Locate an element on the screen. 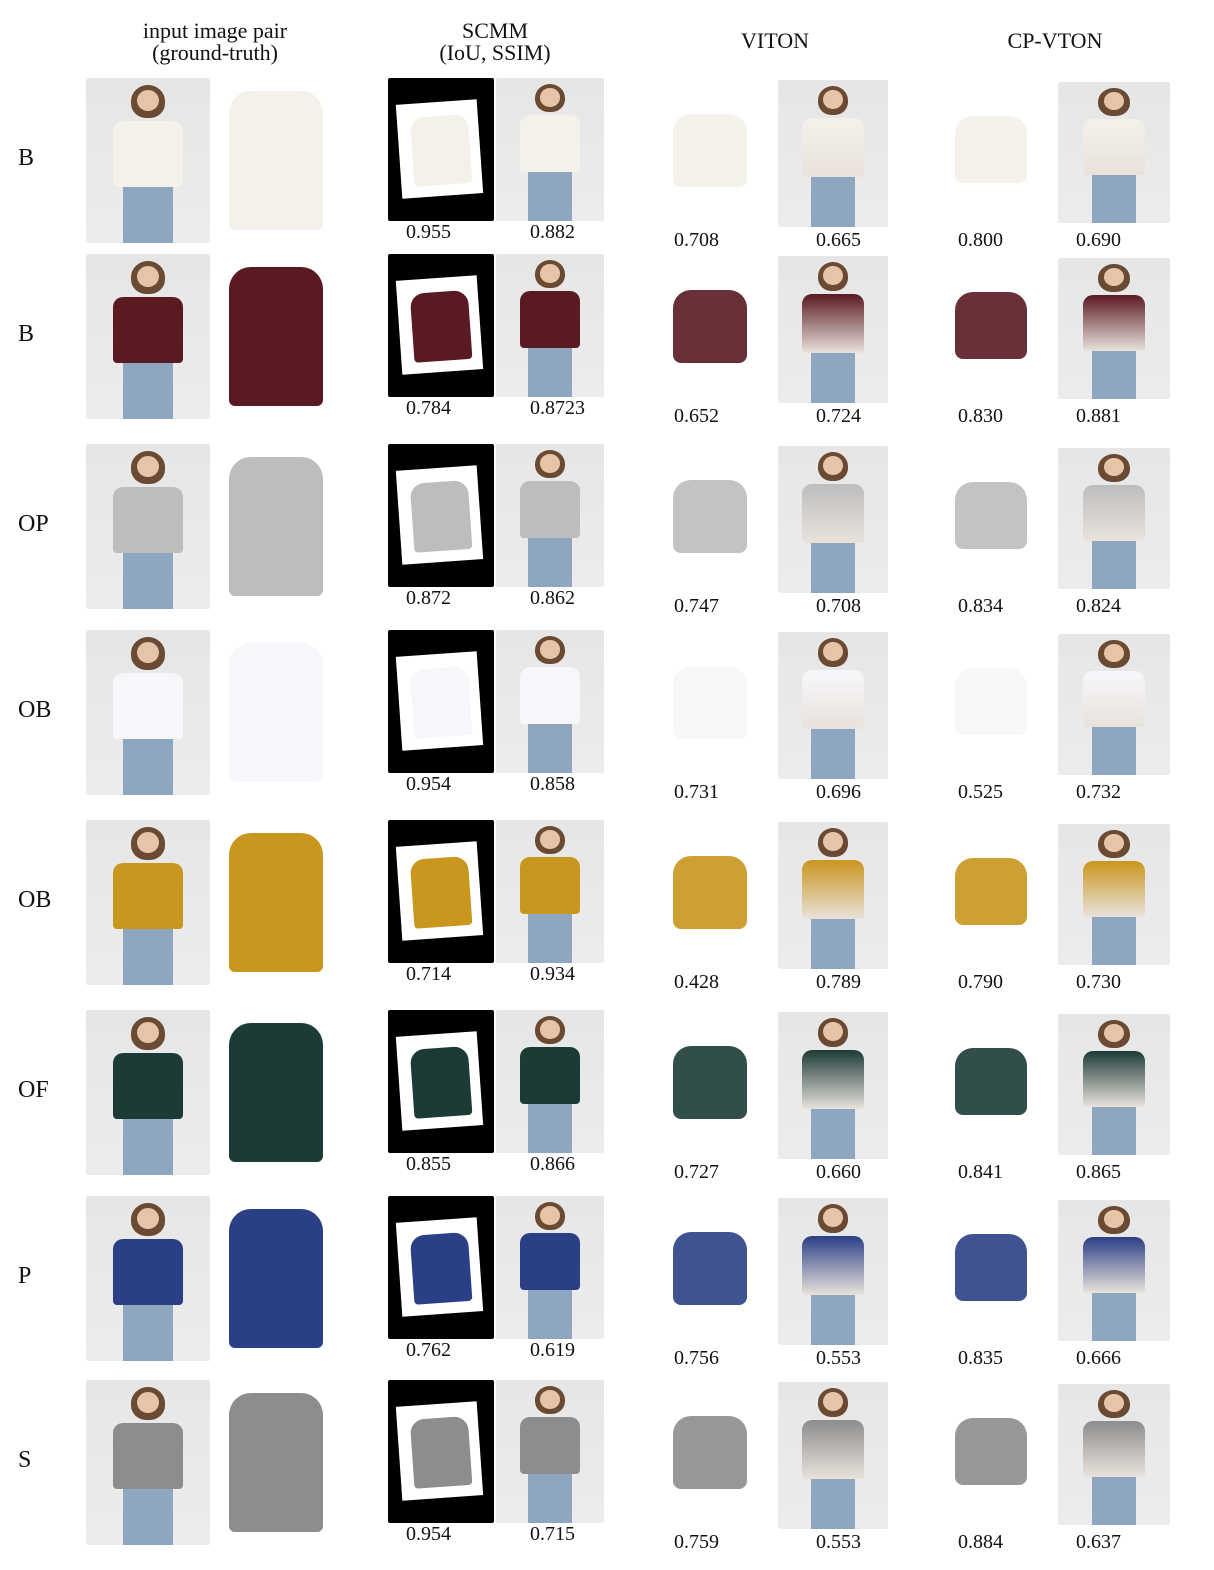 This screenshot has height=1570, width=1214. cpvton-iou-score: 0.841 is located at coordinates (980, 1172).